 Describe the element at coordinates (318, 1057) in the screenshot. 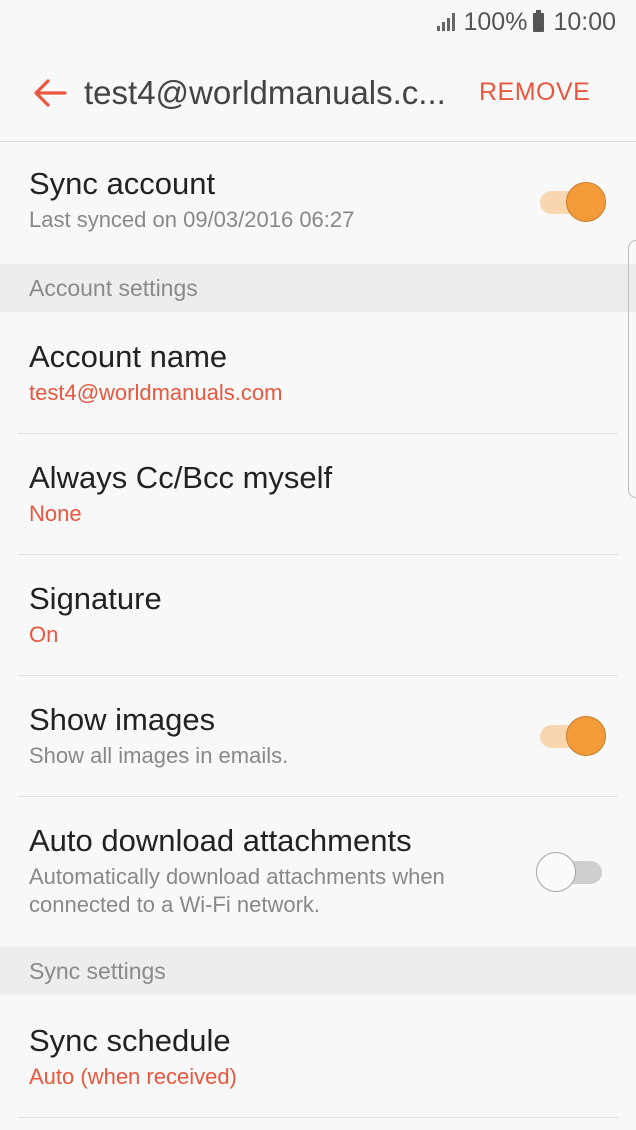

I see `sync-schedule-row: Sync schedule Auto (when received)` at that location.